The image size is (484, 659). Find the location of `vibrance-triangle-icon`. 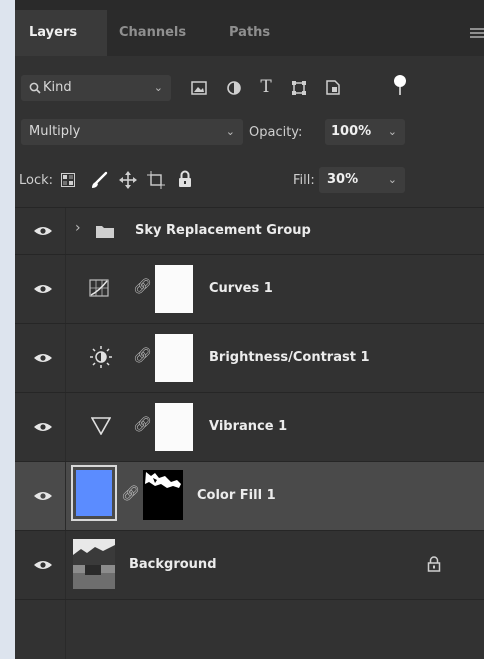

vibrance-triangle-icon is located at coordinates (101, 426).